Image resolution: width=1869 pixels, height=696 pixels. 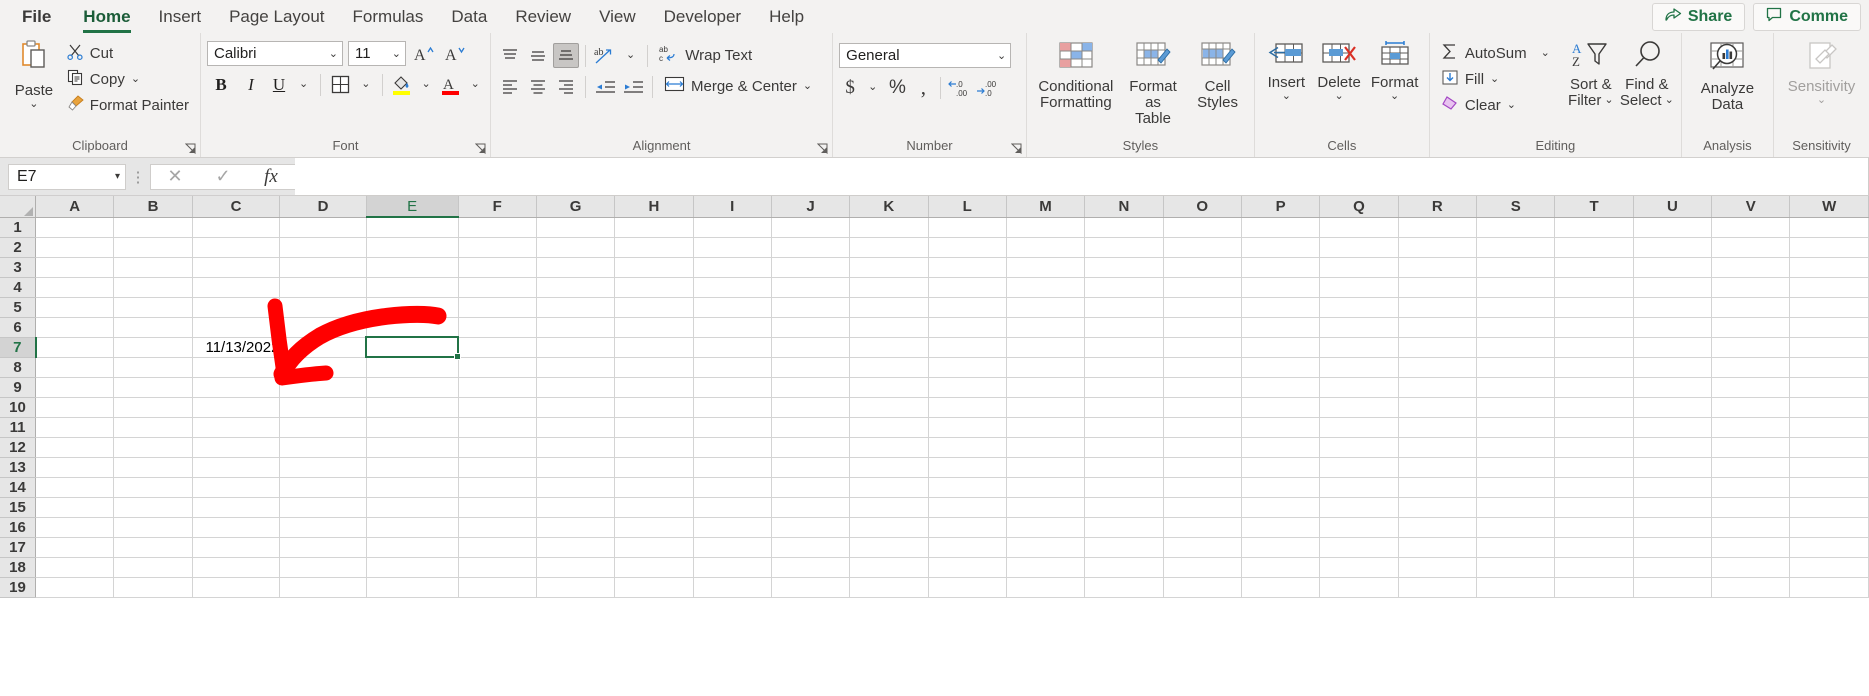 I want to click on cell-C8, so click(x=236, y=367).